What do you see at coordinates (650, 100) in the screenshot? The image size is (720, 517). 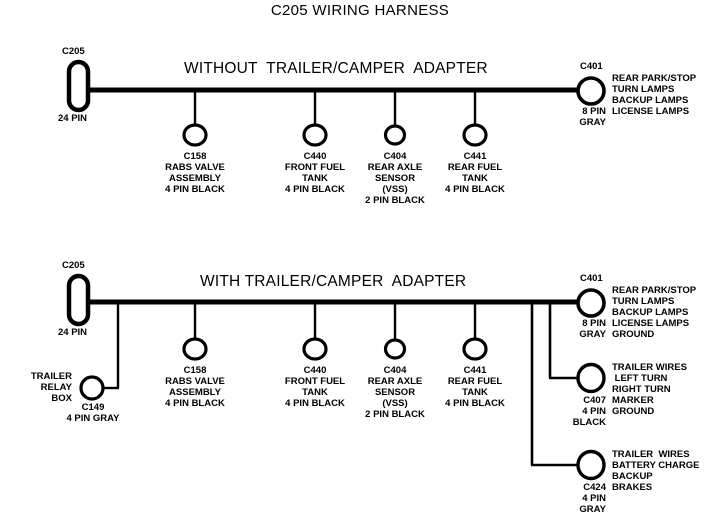 I see `connector-c401-function-3-1: BACKUP LAMPS` at bounding box center [650, 100].